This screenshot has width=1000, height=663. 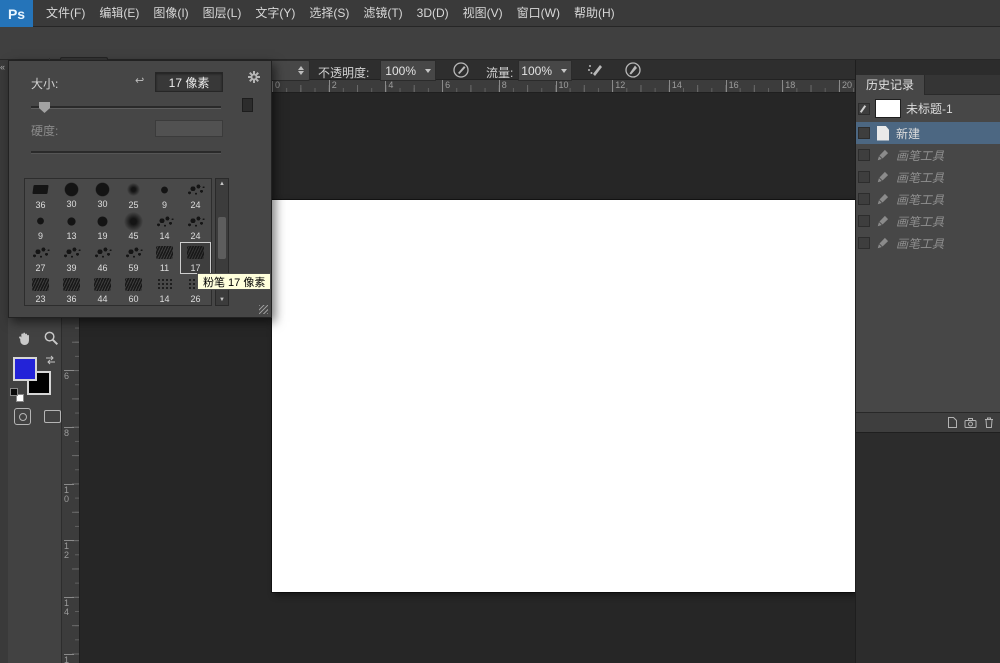 I want to click on ruler-label: 14, so click(x=675, y=86).